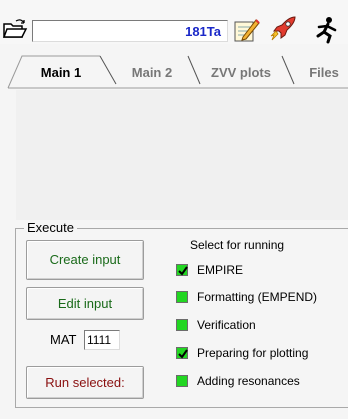 This screenshot has height=419, width=348. What do you see at coordinates (50, 227) in the screenshot?
I see `execute-legend: Execute` at bounding box center [50, 227].